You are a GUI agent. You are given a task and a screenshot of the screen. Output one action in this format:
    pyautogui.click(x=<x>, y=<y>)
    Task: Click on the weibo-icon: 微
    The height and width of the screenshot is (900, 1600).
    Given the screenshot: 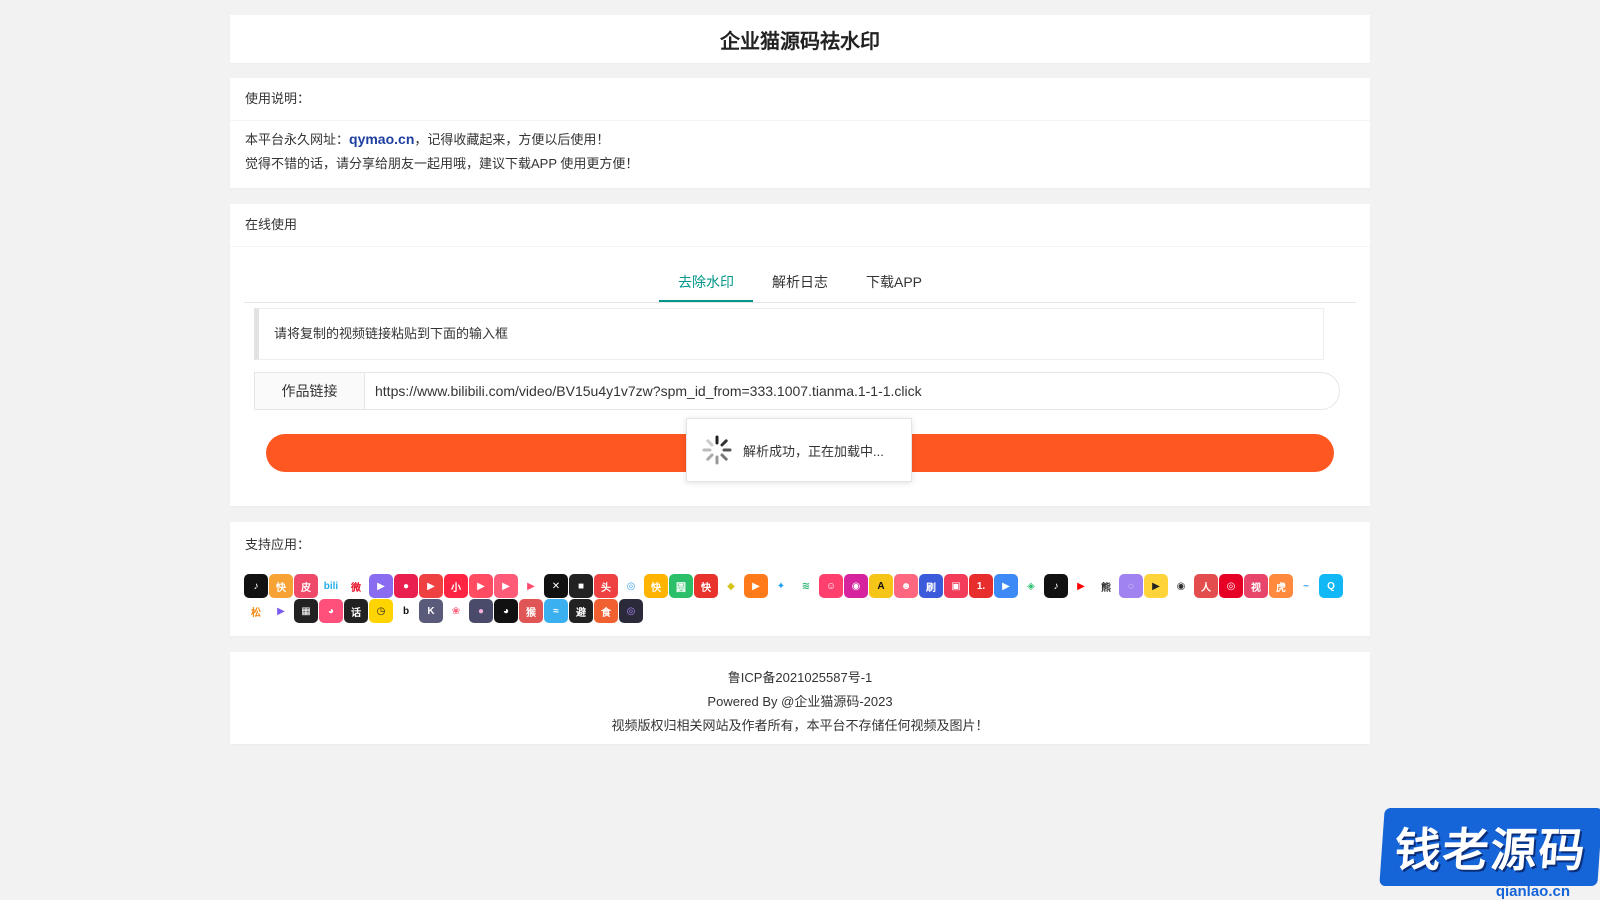 What is the action you would take?
    pyautogui.click(x=356, y=586)
    